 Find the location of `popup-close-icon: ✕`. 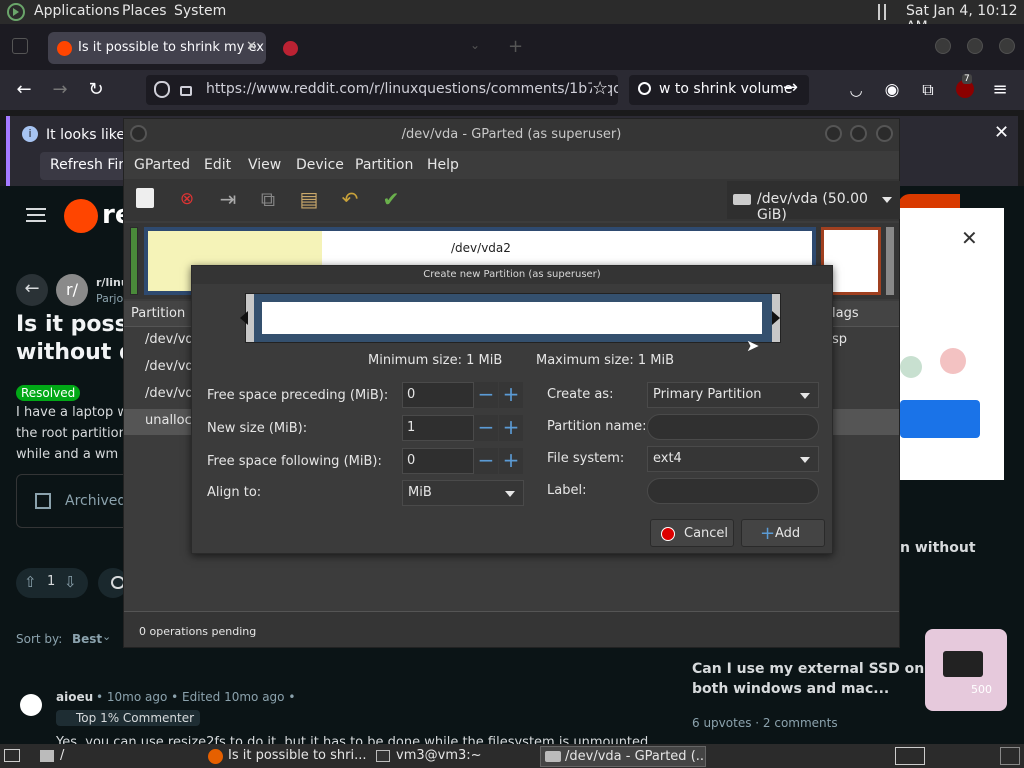

popup-close-icon: ✕ is located at coordinates (969, 238).